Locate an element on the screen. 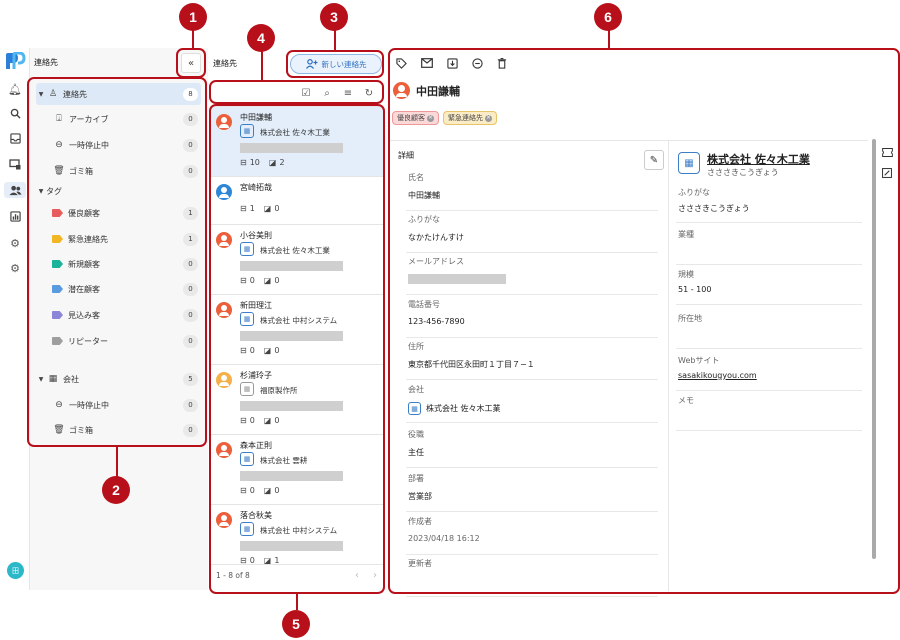 Image resolution: width=900 pixels, height=640 pixels. logo-icon is located at coordinates (15, 61).